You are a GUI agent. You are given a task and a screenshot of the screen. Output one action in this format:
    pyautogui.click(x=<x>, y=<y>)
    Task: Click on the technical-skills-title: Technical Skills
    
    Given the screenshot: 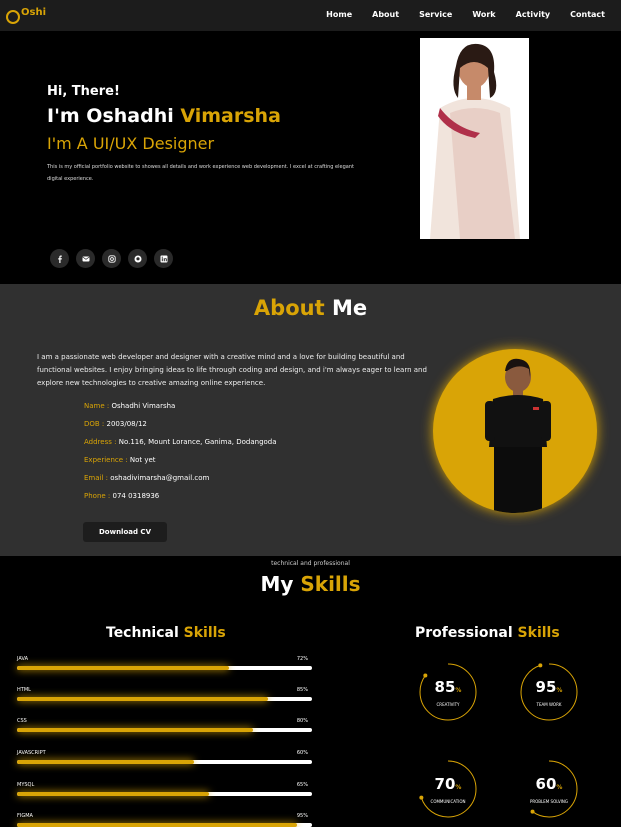 What is the action you would take?
    pyautogui.click(x=166, y=633)
    